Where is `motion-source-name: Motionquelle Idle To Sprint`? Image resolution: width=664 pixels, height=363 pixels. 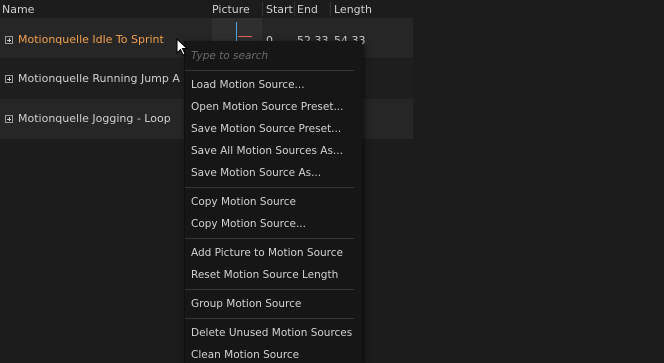 motion-source-name: Motionquelle Idle To Sprint is located at coordinates (91, 39).